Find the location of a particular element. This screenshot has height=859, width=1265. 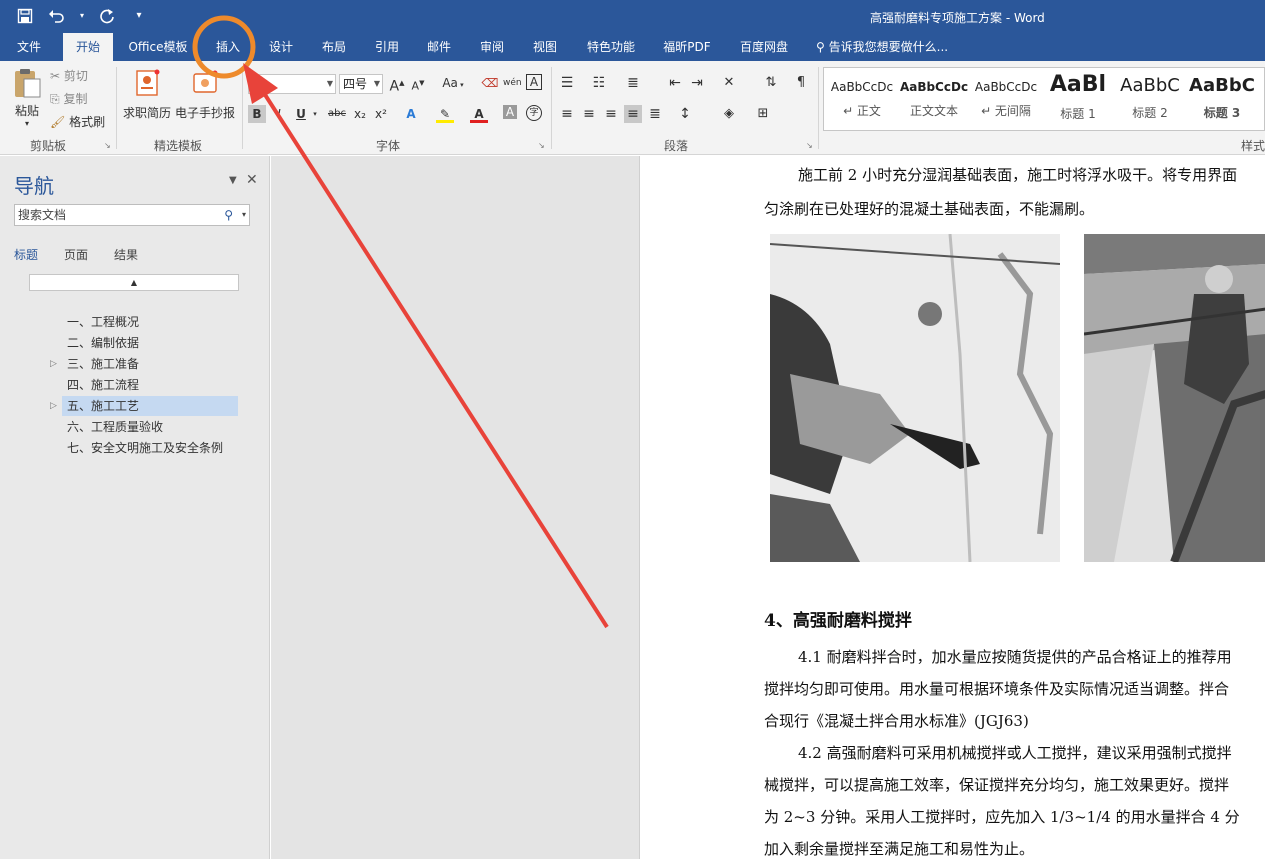

search-input: 搜索文档 ⚲ ▾ is located at coordinates (132, 215).